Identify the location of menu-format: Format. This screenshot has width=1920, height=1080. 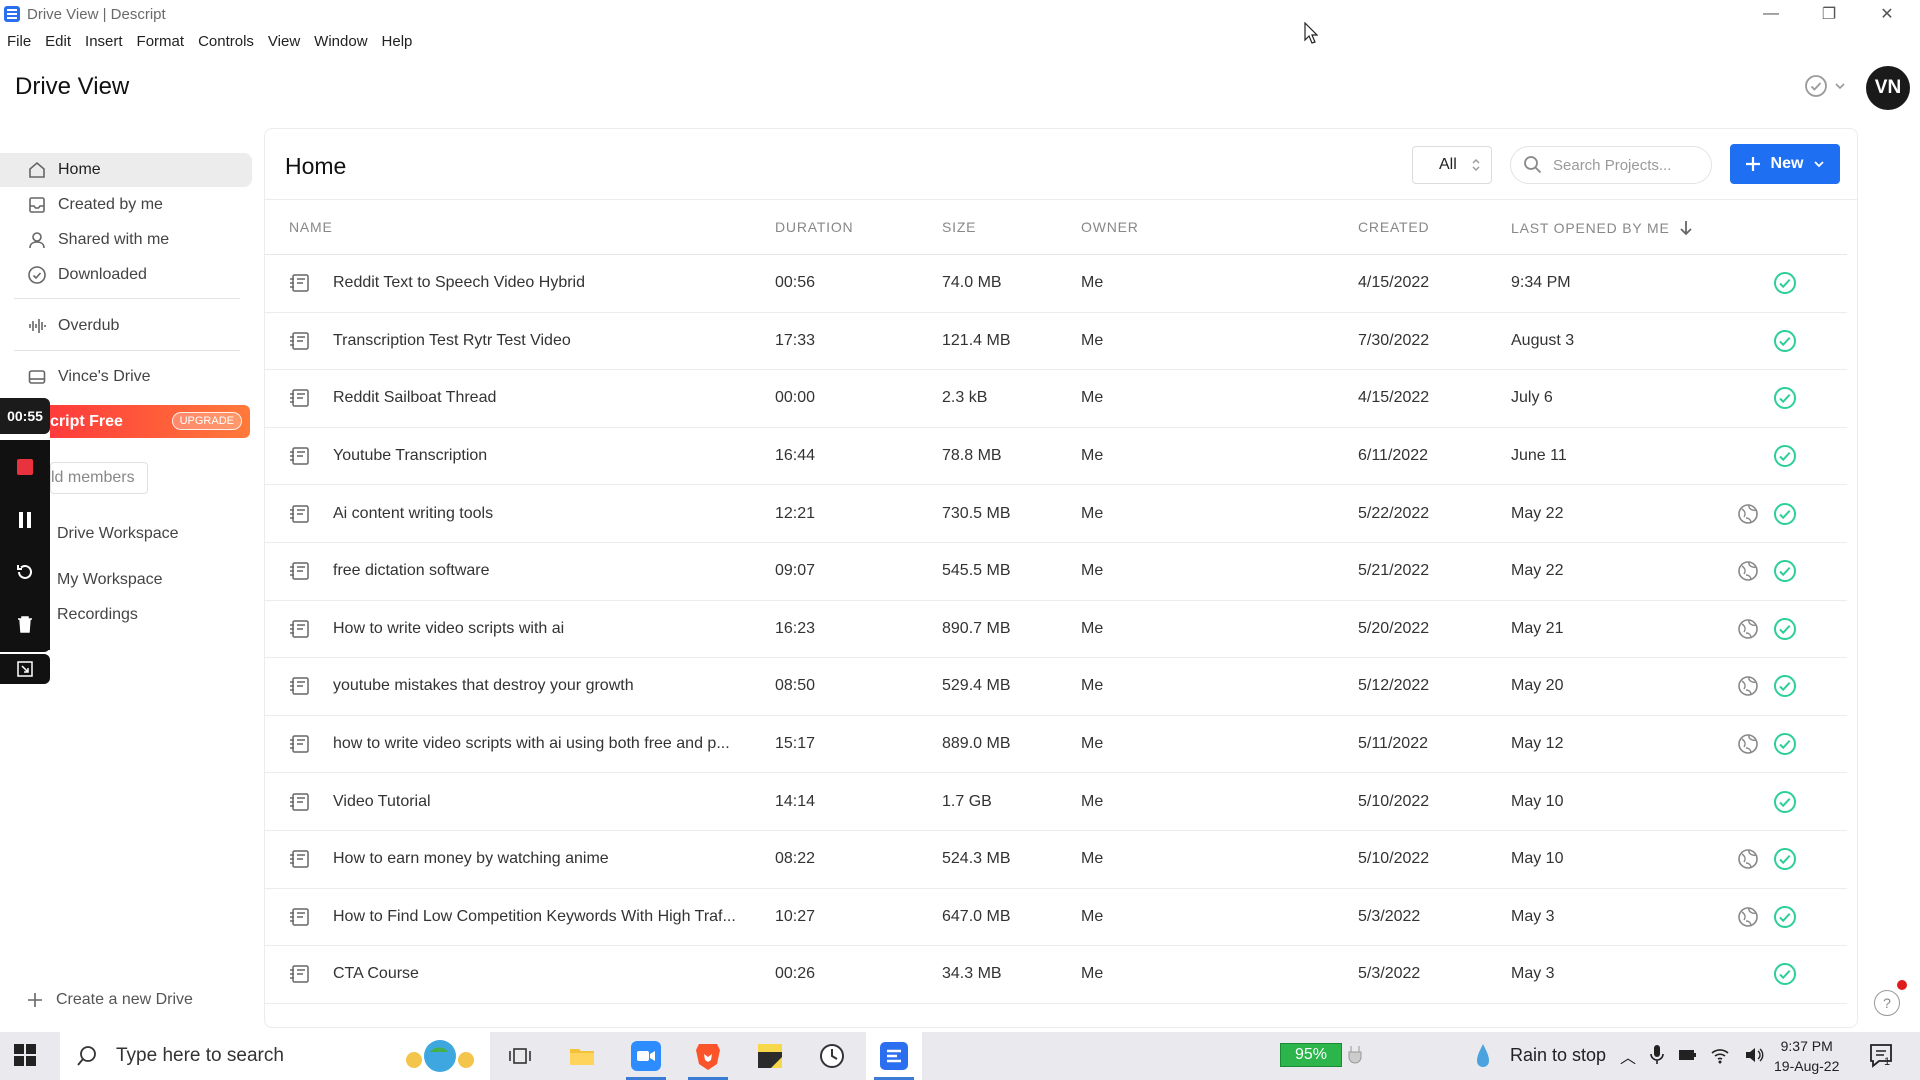
(161, 41).